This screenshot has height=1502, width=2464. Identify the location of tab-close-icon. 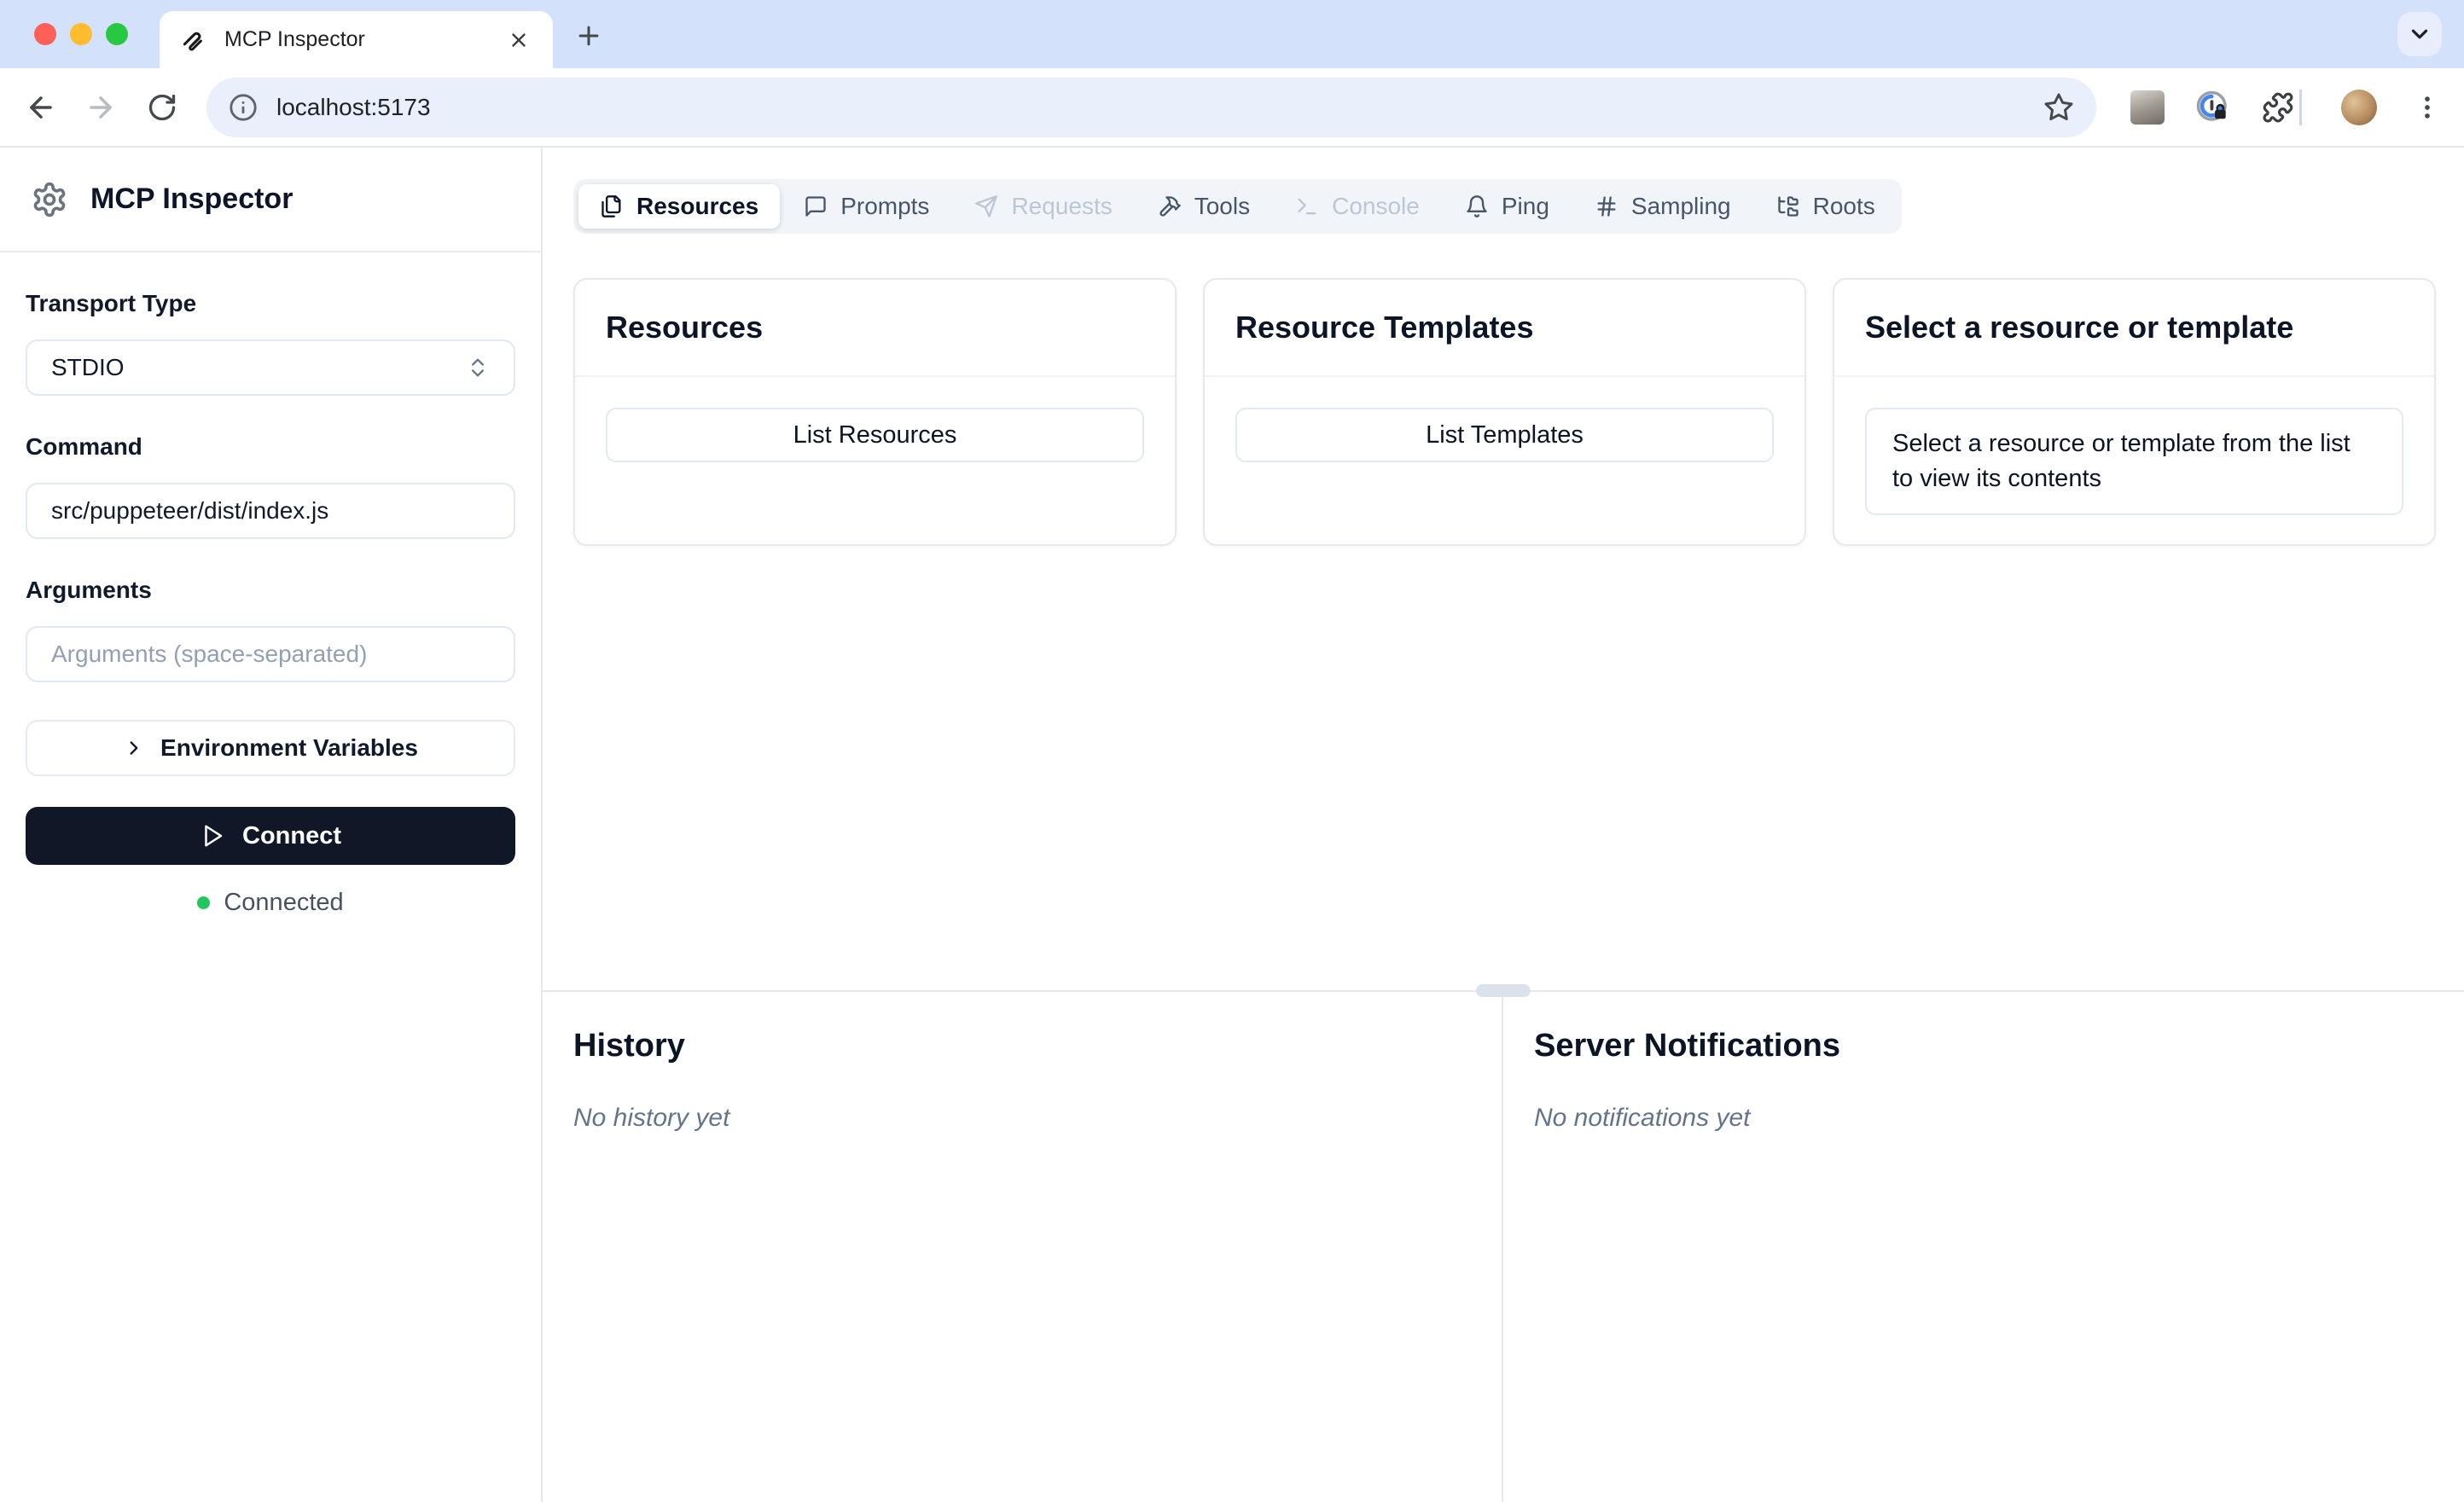
(518, 40).